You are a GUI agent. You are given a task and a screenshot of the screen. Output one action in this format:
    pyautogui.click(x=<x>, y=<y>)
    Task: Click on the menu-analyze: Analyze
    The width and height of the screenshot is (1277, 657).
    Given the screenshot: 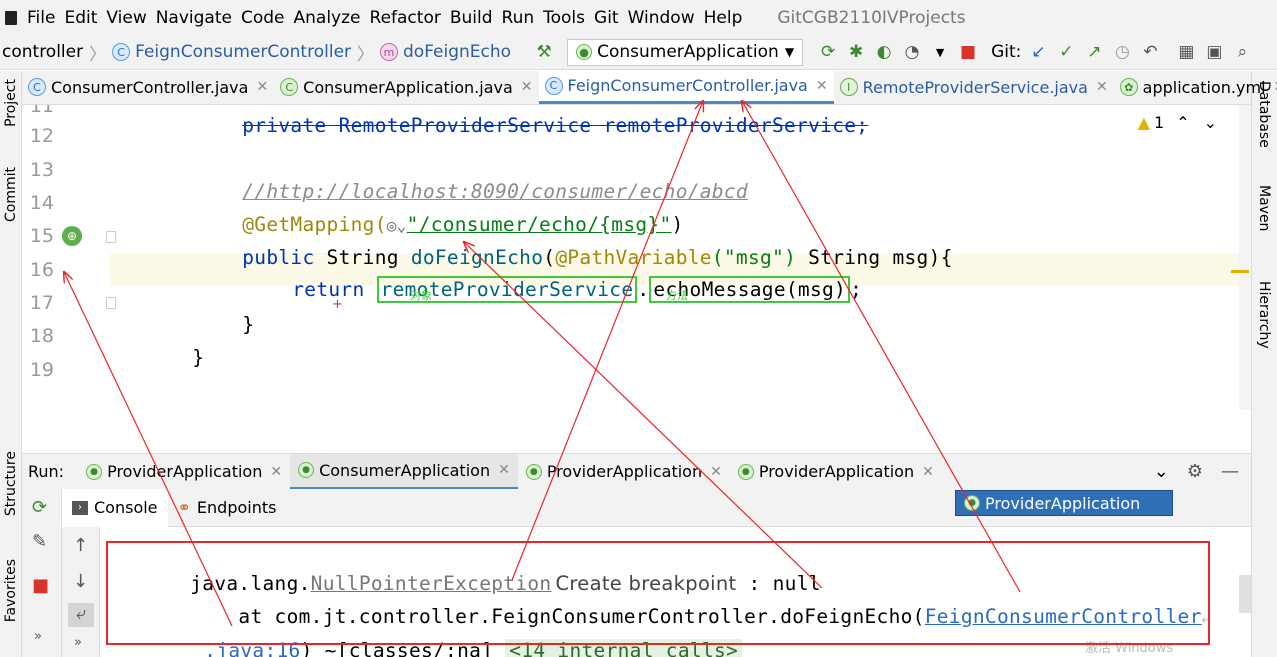 What is the action you would take?
    pyautogui.click(x=327, y=18)
    